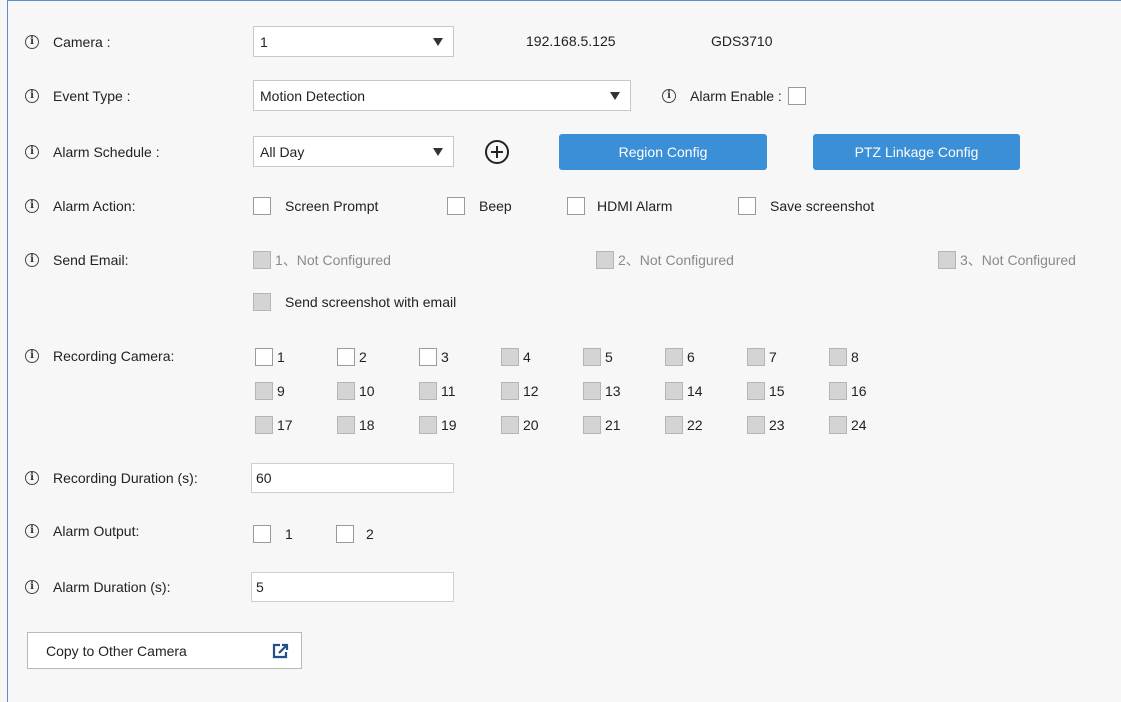 Image resolution: width=1121 pixels, height=702 pixels. Describe the element at coordinates (442, 95) in the screenshot. I see `event-type-select: Motion Detection` at that location.